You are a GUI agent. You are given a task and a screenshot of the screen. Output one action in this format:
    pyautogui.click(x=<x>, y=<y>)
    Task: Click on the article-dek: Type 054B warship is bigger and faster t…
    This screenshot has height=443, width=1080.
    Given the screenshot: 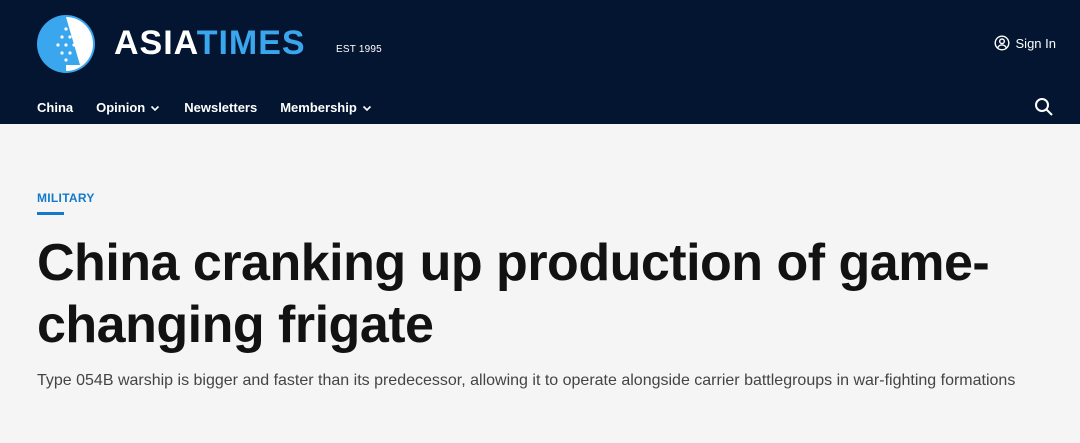 What is the action you would take?
    pyautogui.click(x=526, y=380)
    